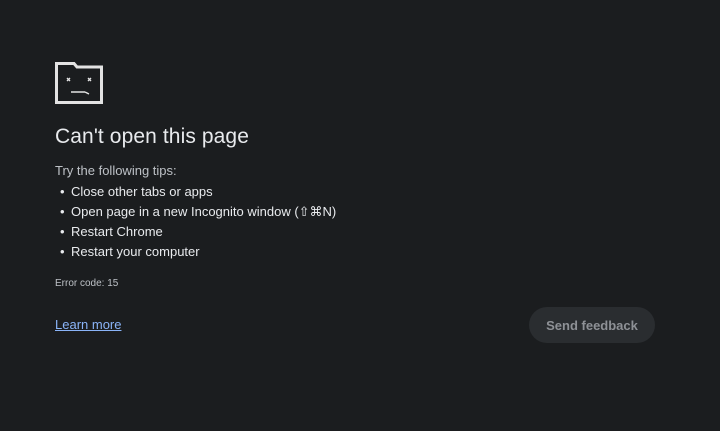 The width and height of the screenshot is (720, 431). Describe the element at coordinates (142, 191) in the screenshot. I see `tip-text: Close other tabs or apps` at that location.